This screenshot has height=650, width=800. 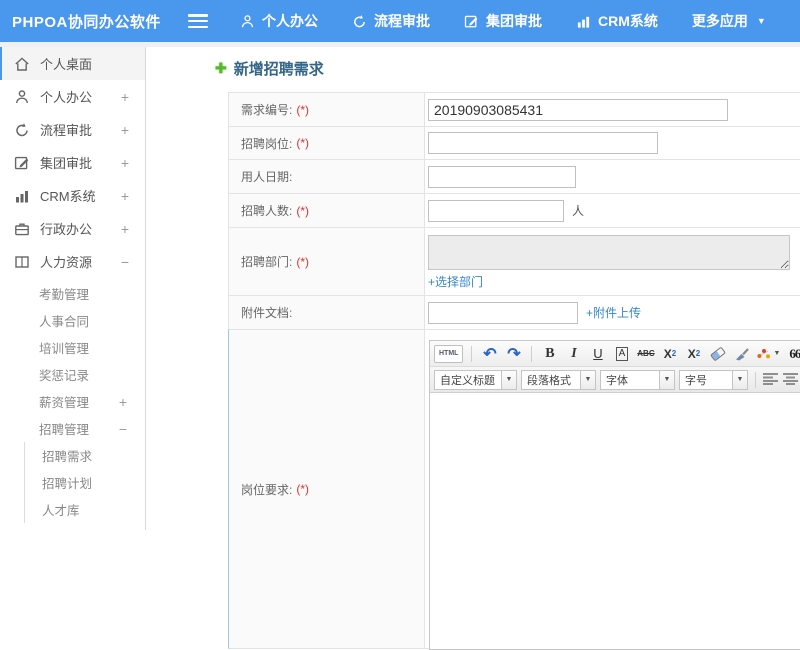 What do you see at coordinates (66, 129) in the screenshot?
I see `sidebar-item-label: 流程审批` at bounding box center [66, 129].